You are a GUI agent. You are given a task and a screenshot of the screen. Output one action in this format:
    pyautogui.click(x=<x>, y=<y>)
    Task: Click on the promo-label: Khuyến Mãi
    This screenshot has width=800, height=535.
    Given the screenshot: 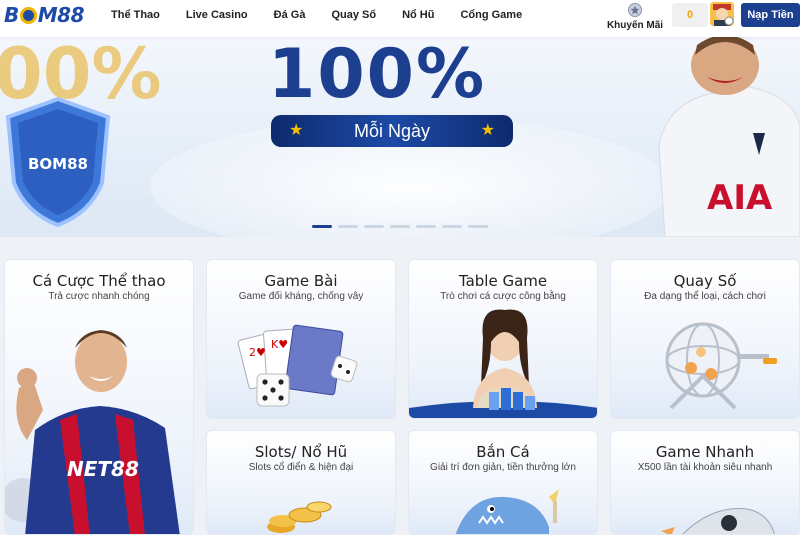 What is the action you would take?
    pyautogui.click(x=635, y=25)
    